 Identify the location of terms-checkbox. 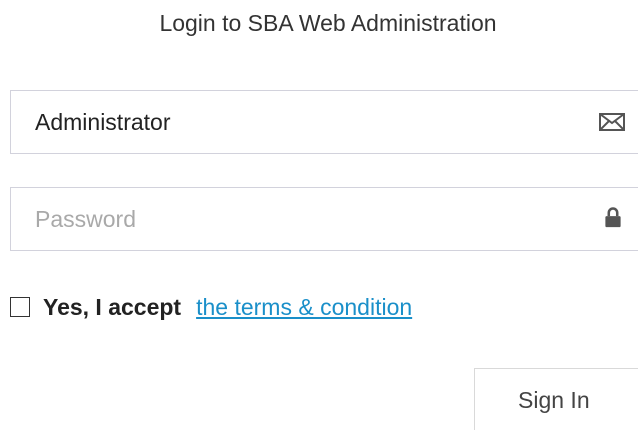
(20, 307).